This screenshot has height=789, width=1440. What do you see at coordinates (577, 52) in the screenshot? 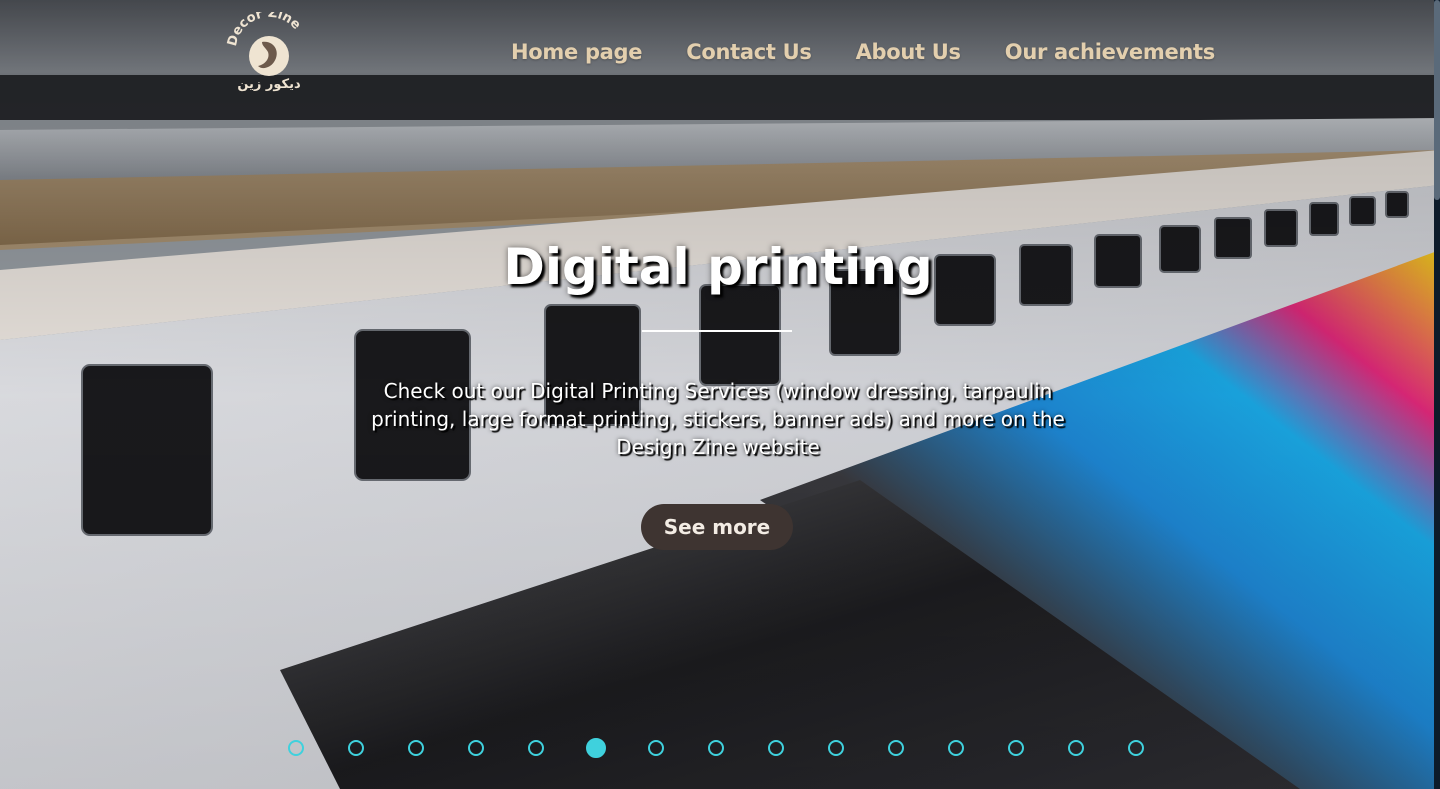
I see `nav-home-page: Home page` at bounding box center [577, 52].